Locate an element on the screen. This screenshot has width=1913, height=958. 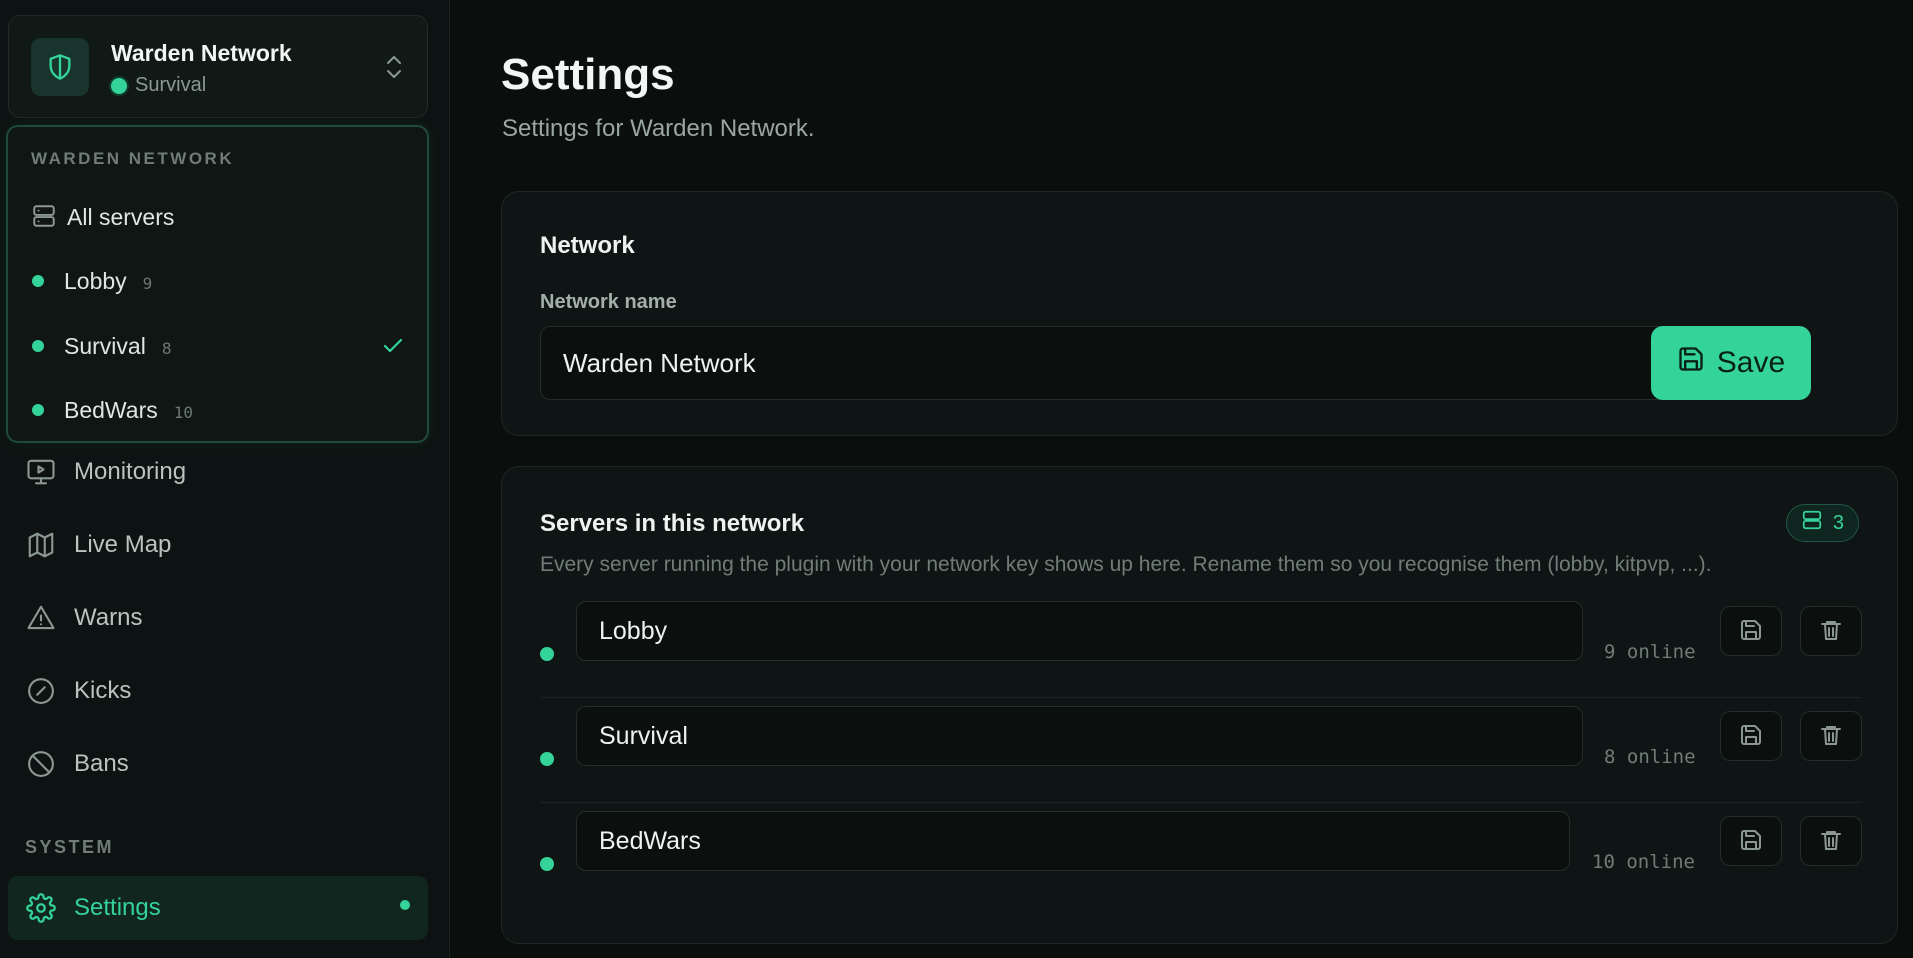
page-subtitle: Settings for Warden Network. is located at coordinates (658, 128).